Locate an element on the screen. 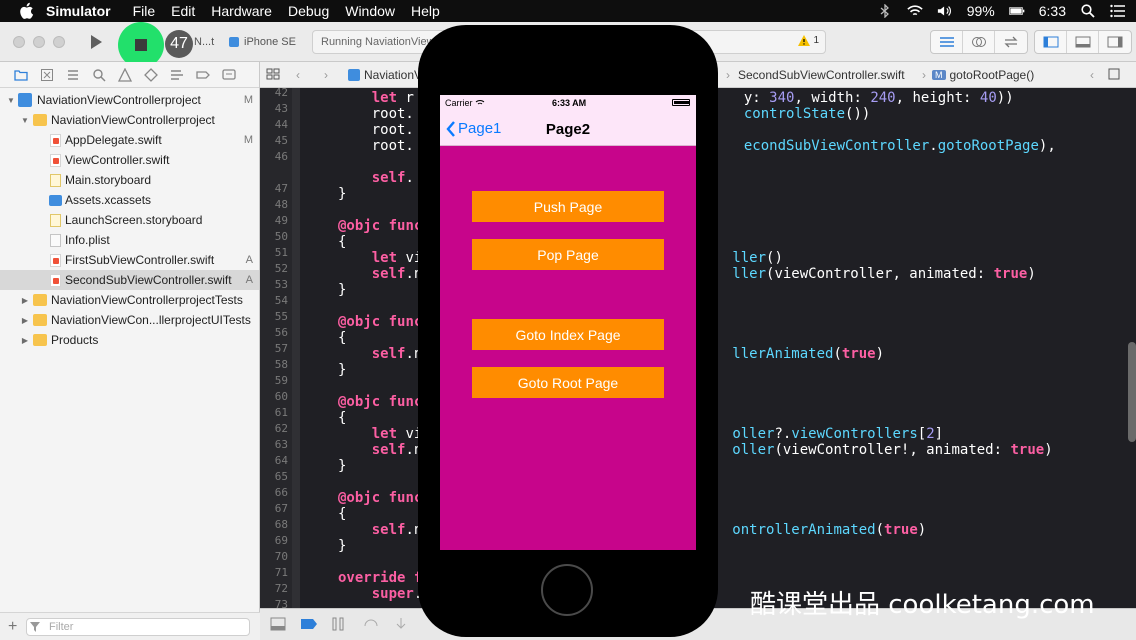  menu-hardware: Hardware is located at coordinates (241, 11).